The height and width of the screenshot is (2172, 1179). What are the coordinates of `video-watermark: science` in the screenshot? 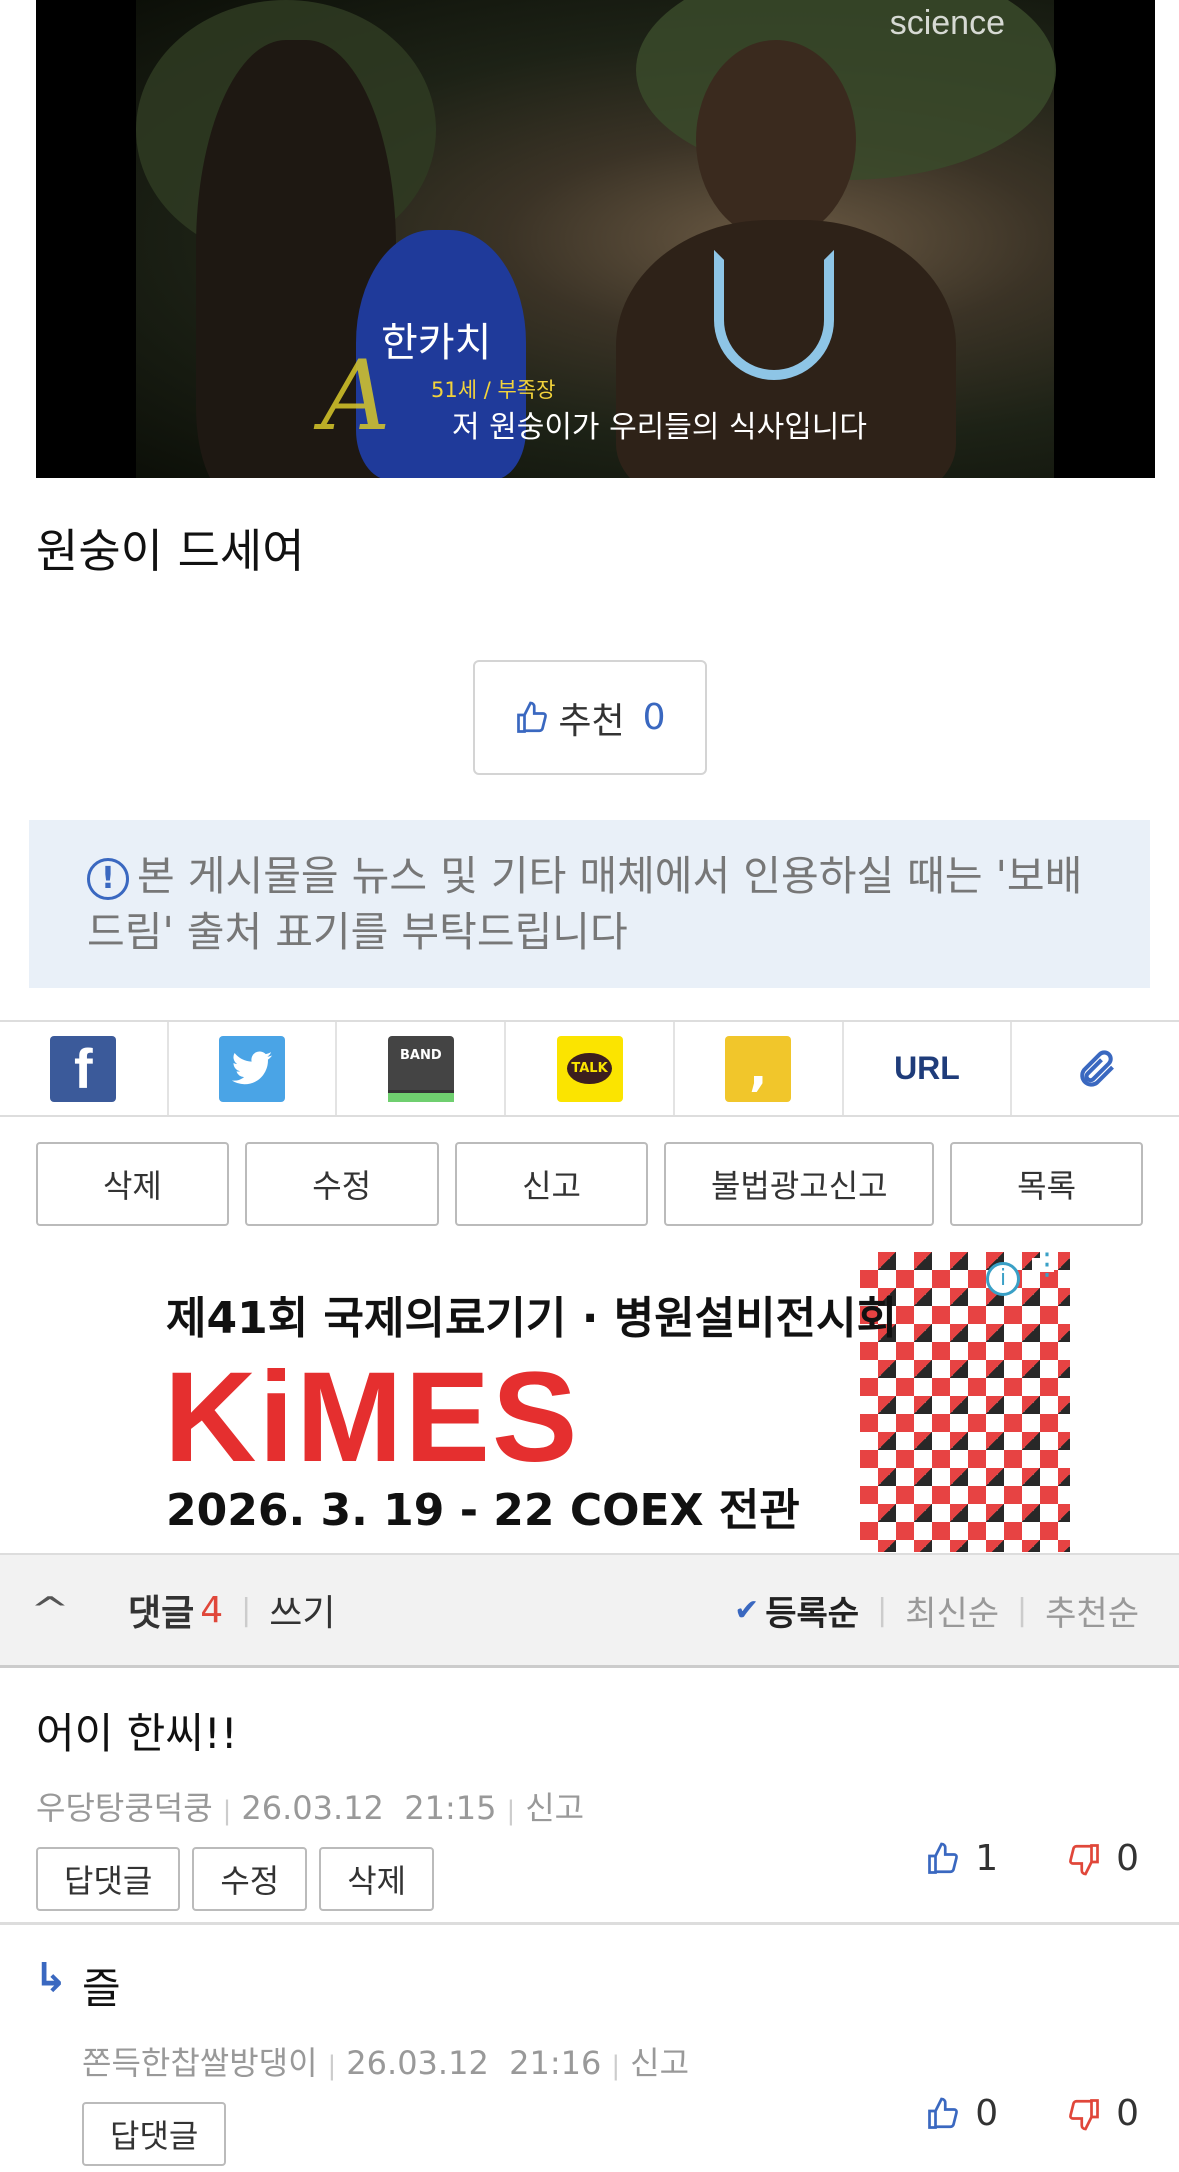 It's located at (947, 23).